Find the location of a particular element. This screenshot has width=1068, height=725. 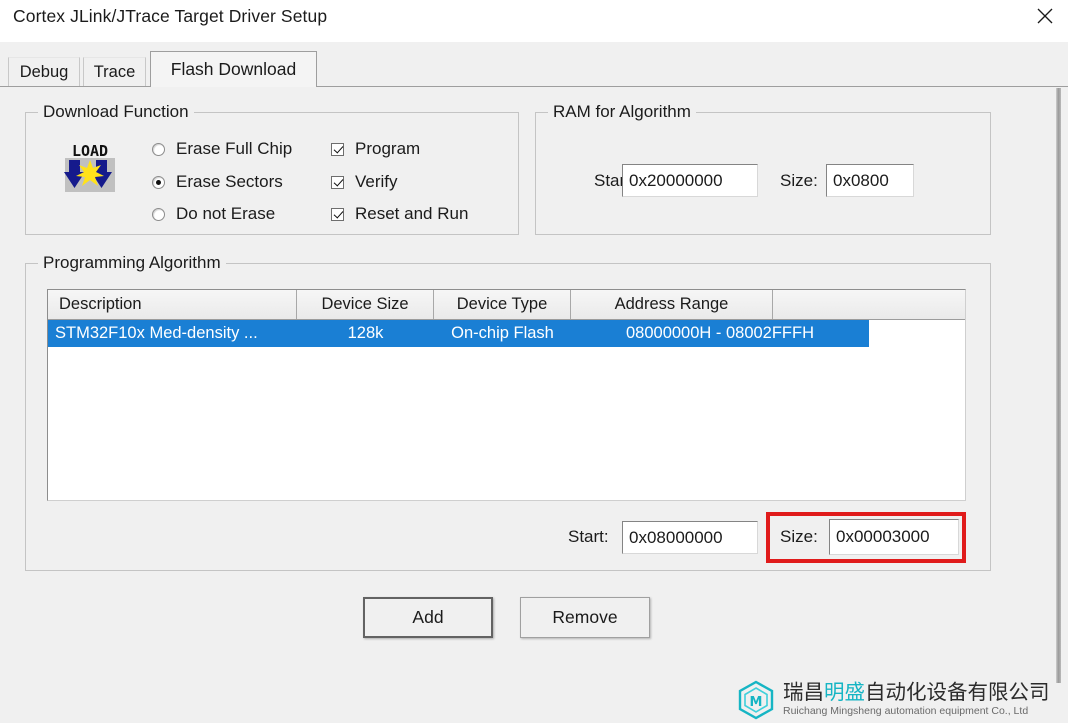

tab-debug-label: Debug is located at coordinates (44, 72).